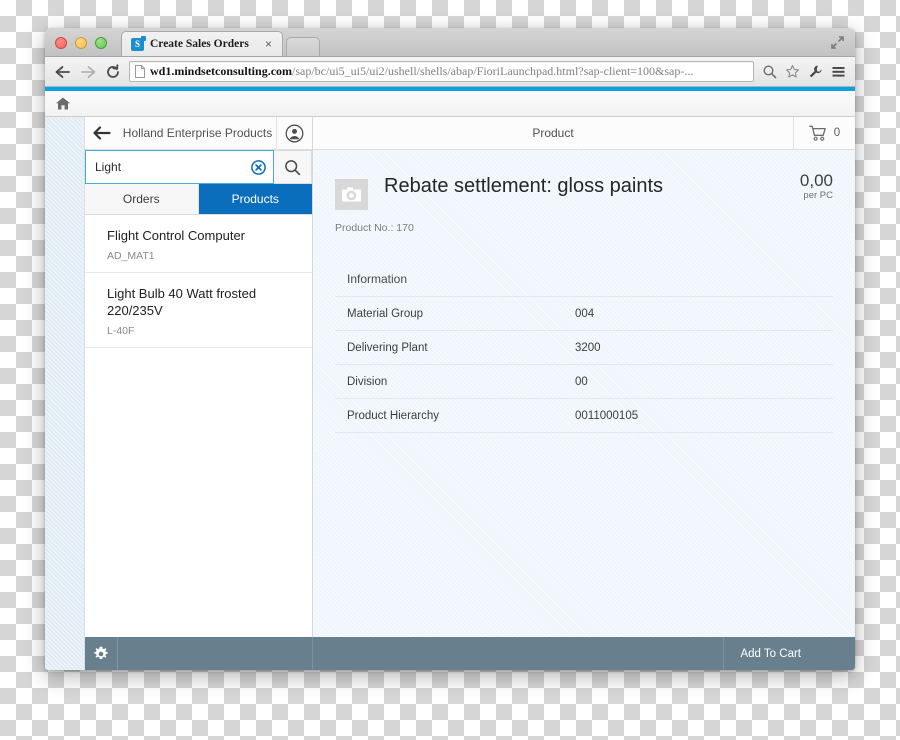  I want to click on page-document-icon, so click(140, 71).